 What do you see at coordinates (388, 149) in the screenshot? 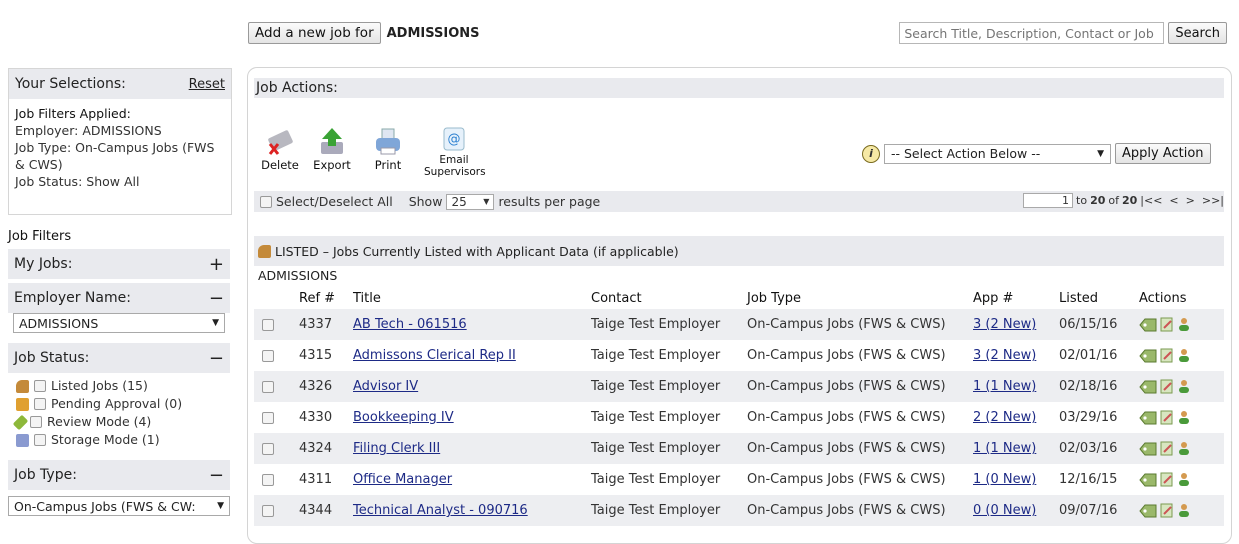
I see `print-tool: Print` at bounding box center [388, 149].